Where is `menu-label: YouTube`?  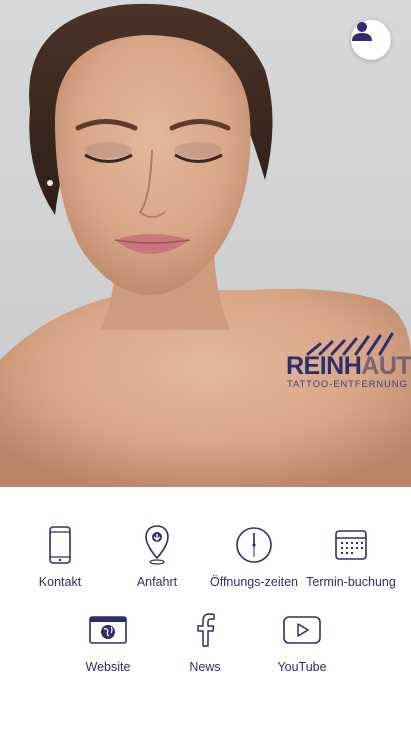 menu-label: YouTube is located at coordinates (302, 667).